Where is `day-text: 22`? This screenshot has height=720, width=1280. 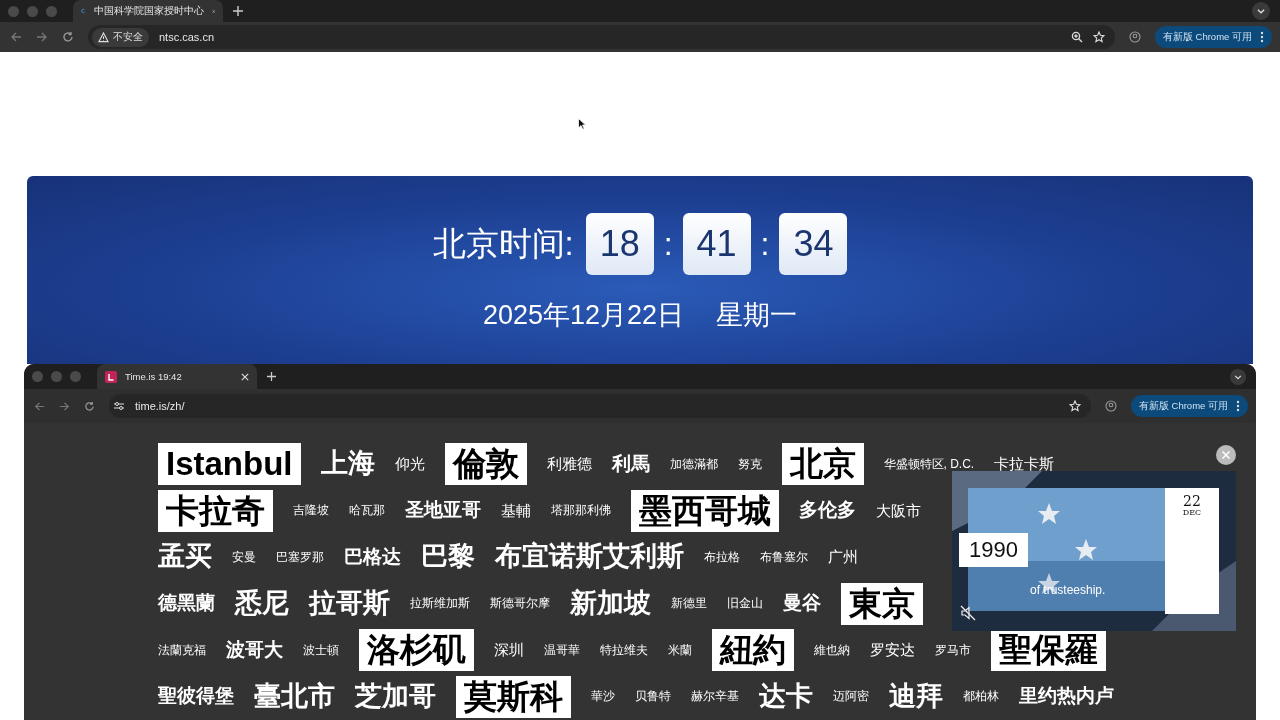 day-text: 22 is located at coordinates (1192, 501).